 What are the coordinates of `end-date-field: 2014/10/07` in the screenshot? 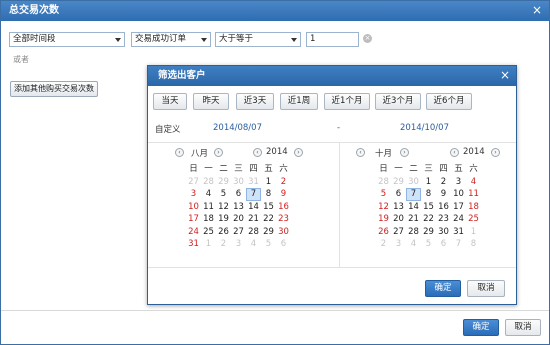 It's located at (424, 128).